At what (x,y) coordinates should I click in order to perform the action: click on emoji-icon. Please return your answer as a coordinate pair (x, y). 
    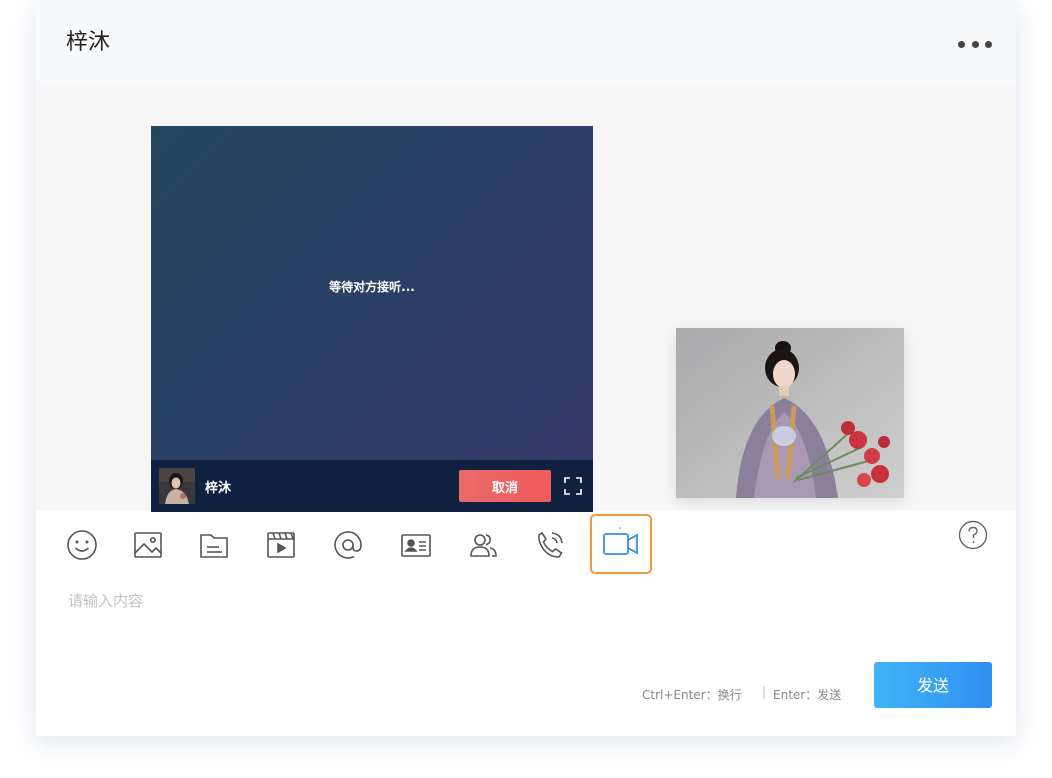
    Looking at the image, I should click on (82, 545).